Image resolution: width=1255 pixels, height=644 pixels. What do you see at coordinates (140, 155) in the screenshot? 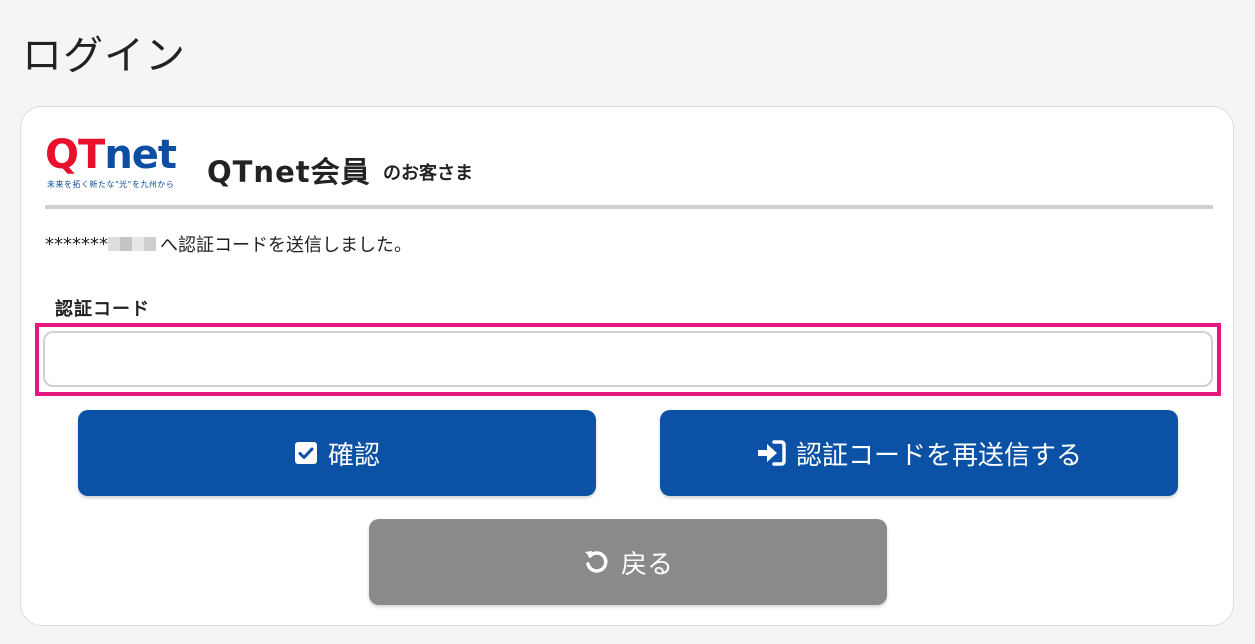
I see `logo-net: net` at bounding box center [140, 155].